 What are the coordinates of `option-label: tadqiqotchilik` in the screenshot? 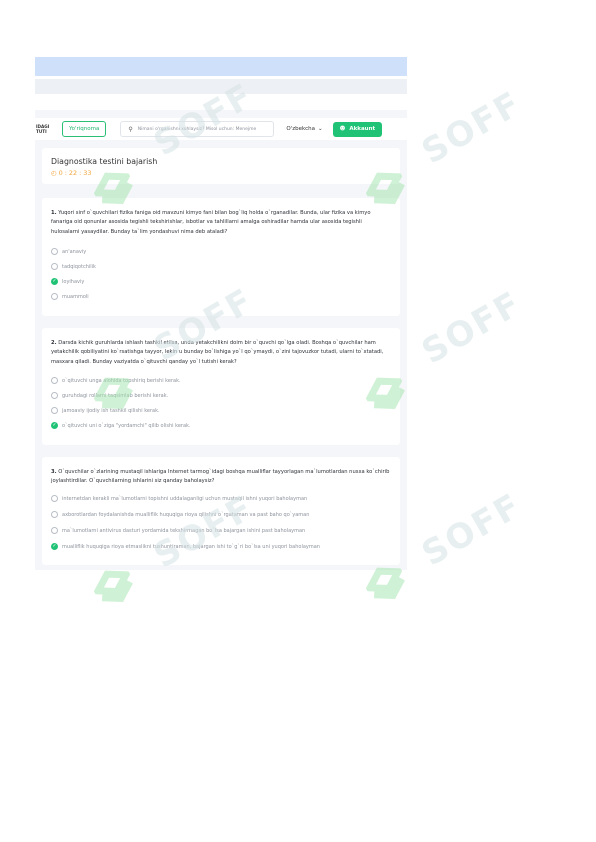 It's located at (79, 266).